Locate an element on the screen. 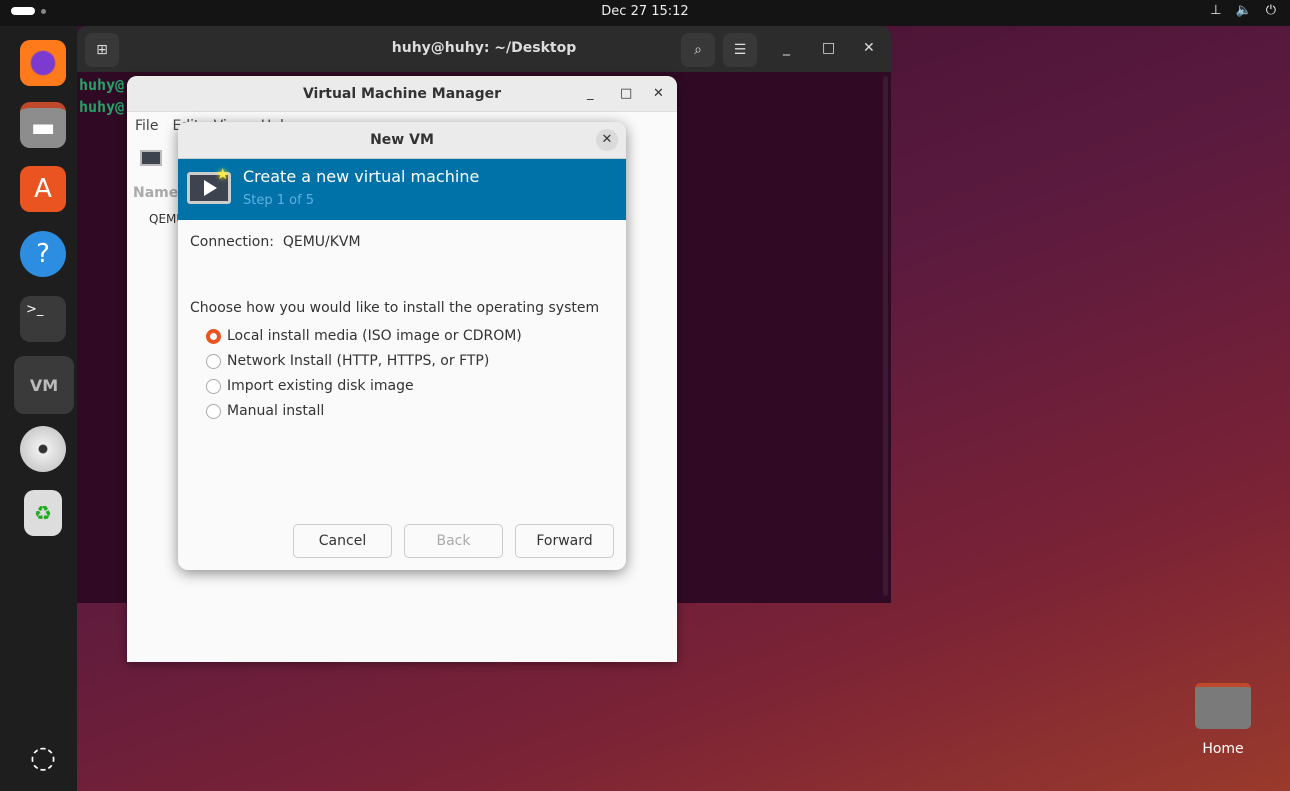 The image size is (1290, 791). radio-local-install: Local install media (ISO image or CDROM) is located at coordinates (364, 336).